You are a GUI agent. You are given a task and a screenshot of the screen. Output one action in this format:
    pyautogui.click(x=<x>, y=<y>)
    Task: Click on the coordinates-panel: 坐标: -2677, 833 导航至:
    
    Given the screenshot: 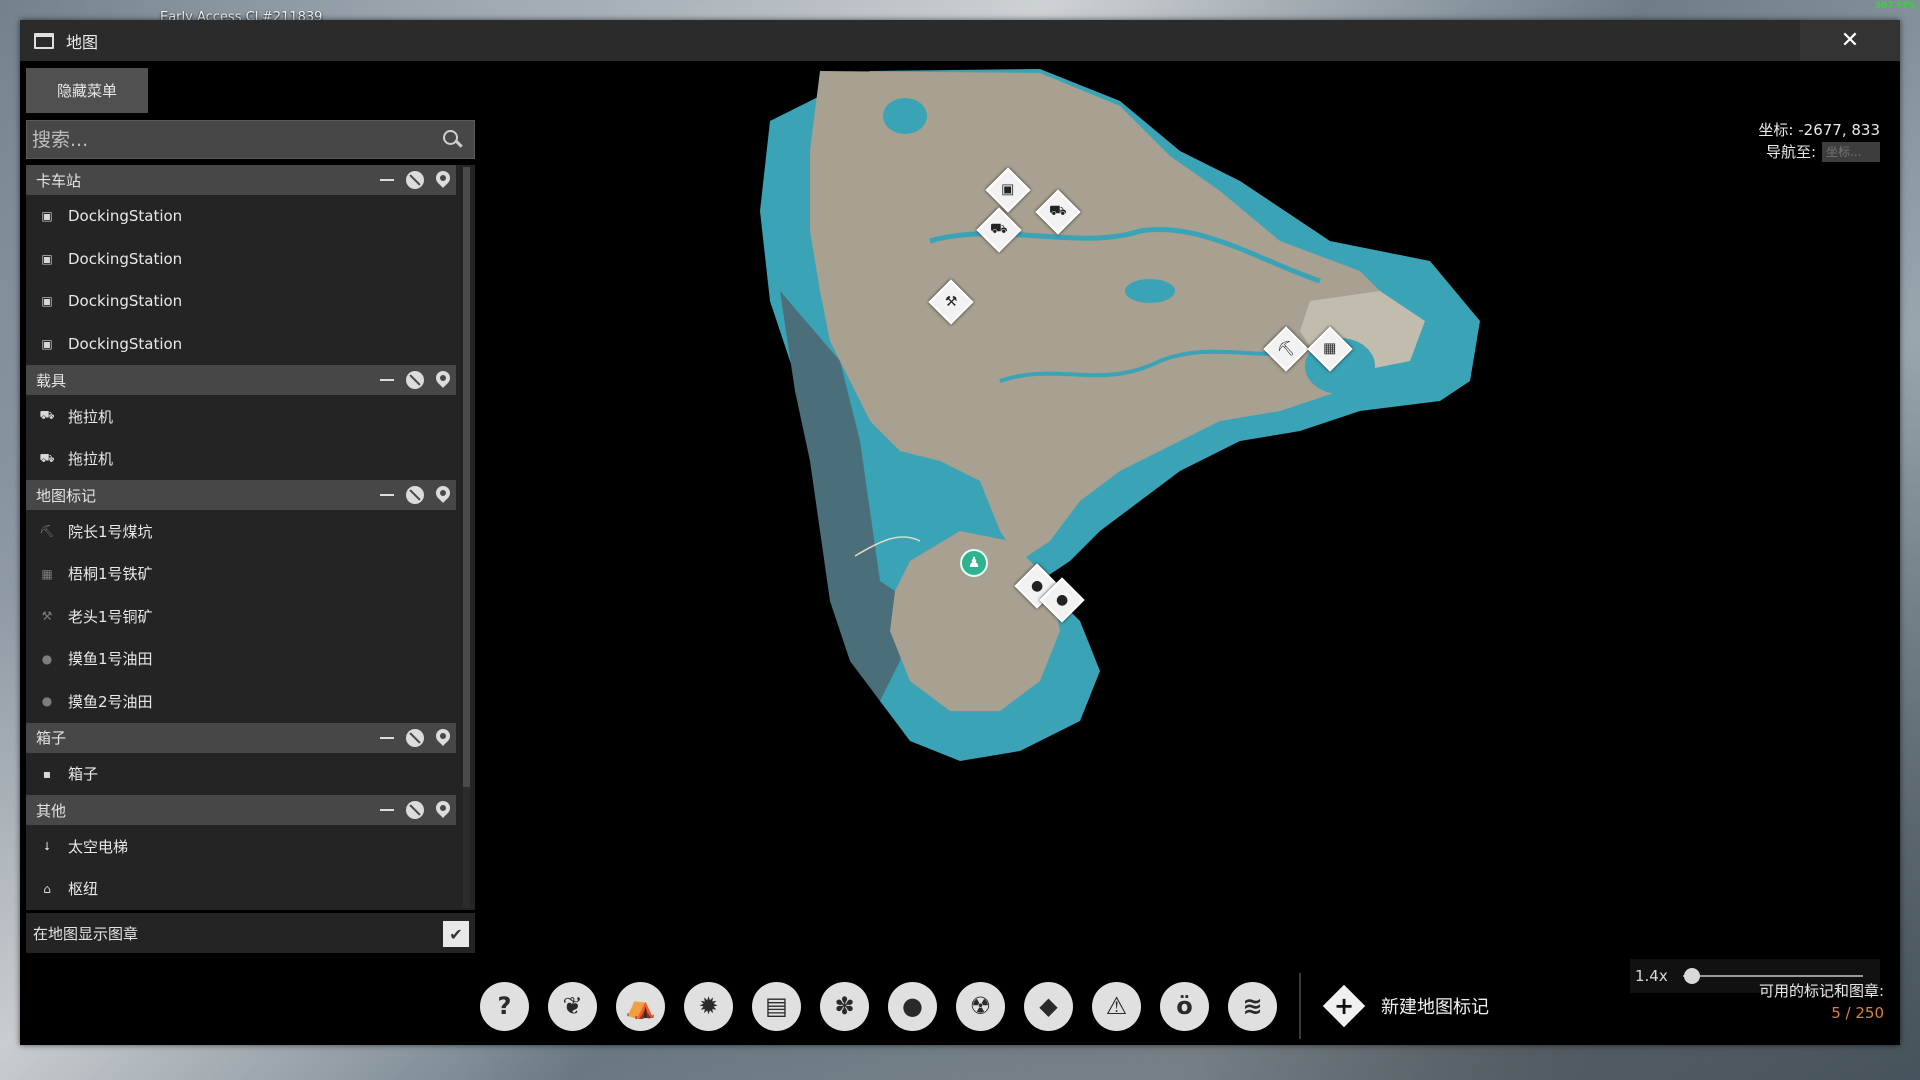 What is the action you would take?
    pyautogui.click(x=1819, y=141)
    